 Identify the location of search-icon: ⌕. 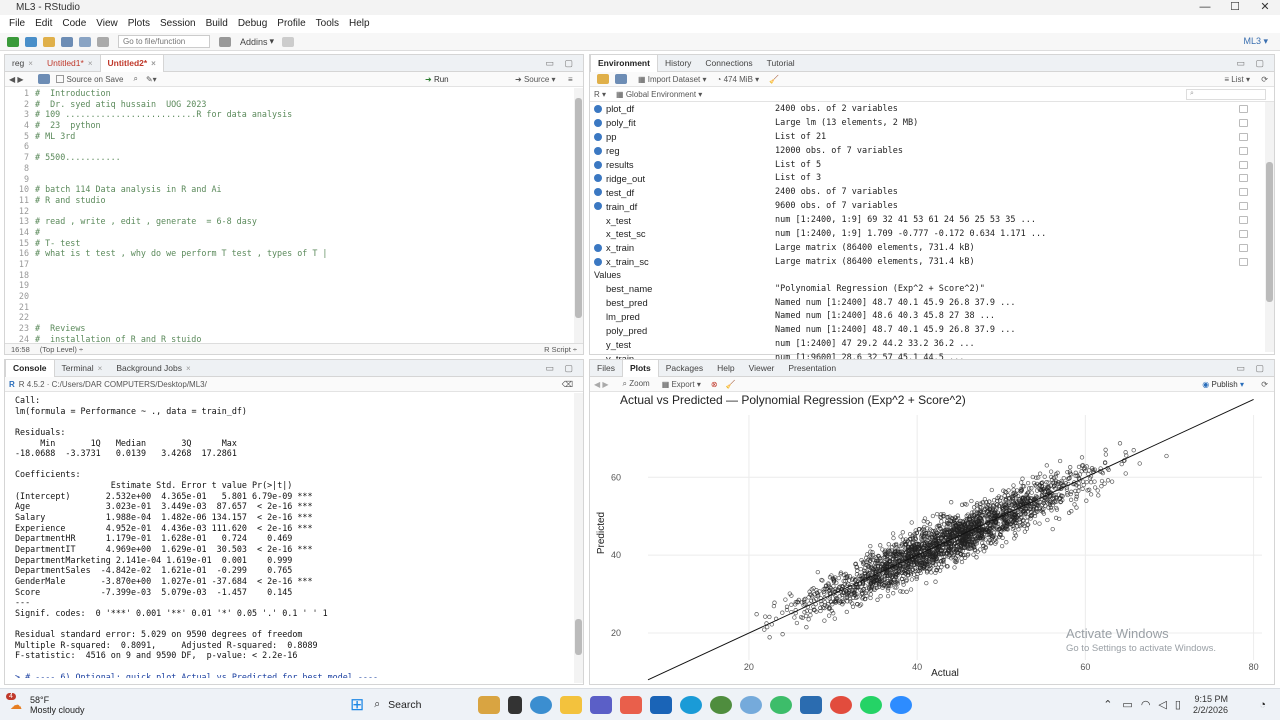
(135, 79).